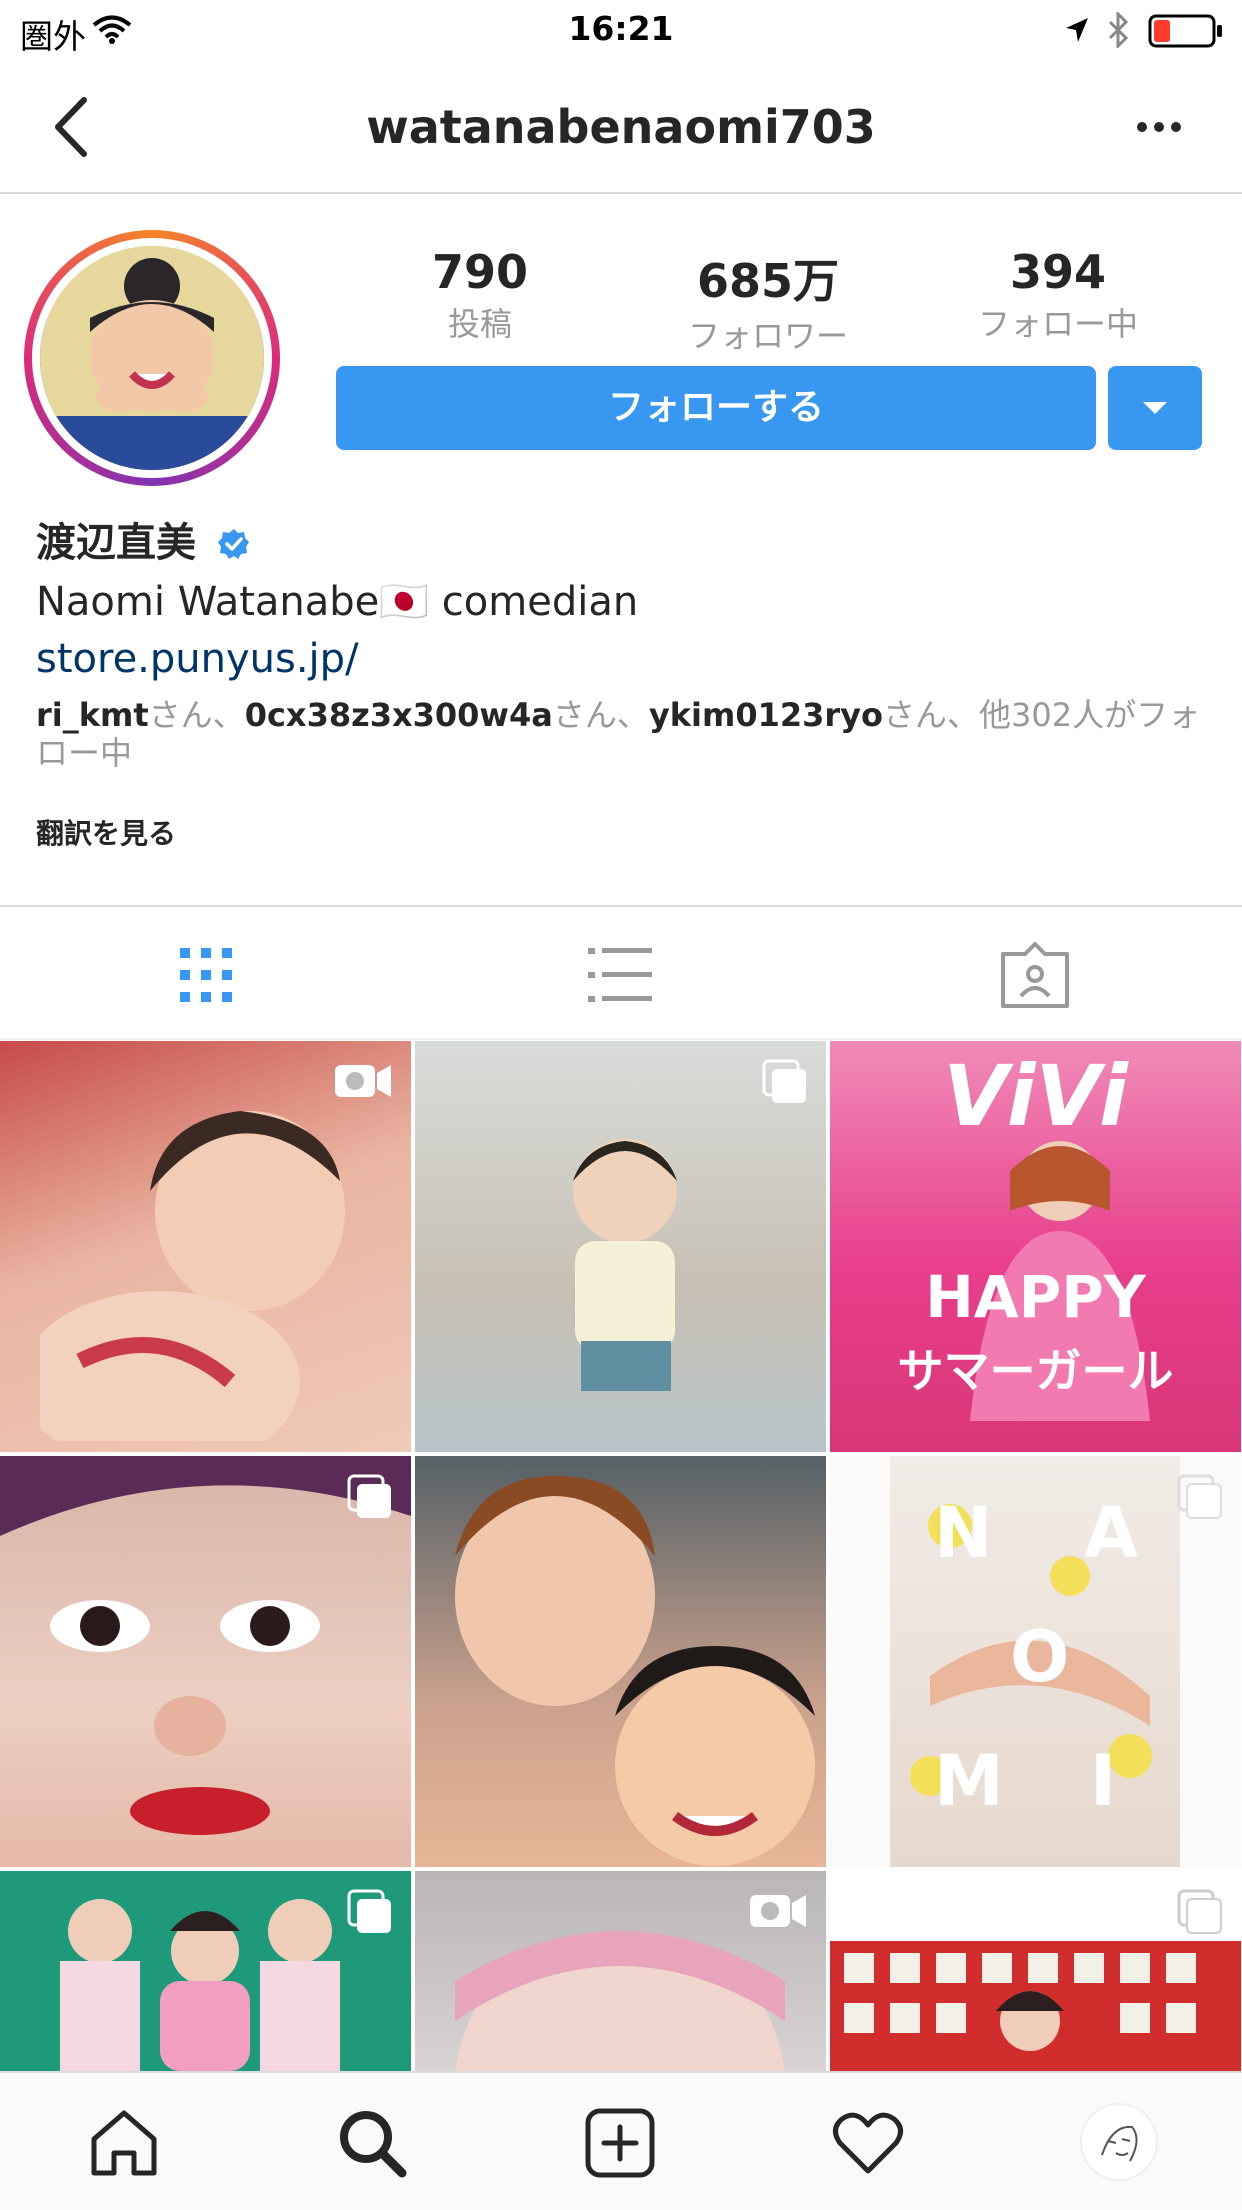 The width and height of the screenshot is (1242, 2210). I want to click on list-view-icon, so click(620, 975).